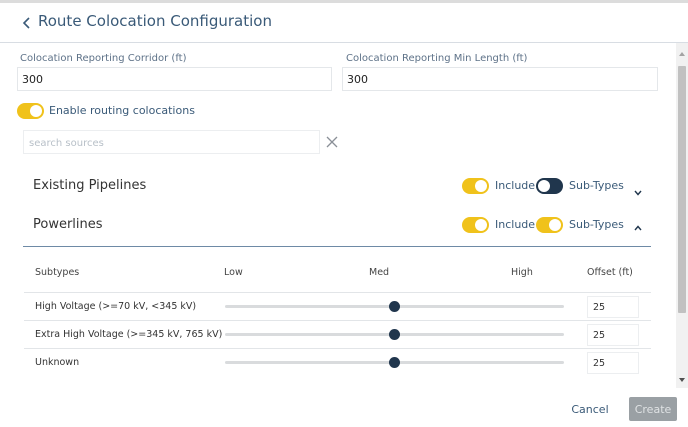 This screenshot has width=688, height=427. I want to click on subtype-label: High Voltage (>=70 kV, <345 kV), so click(116, 306).